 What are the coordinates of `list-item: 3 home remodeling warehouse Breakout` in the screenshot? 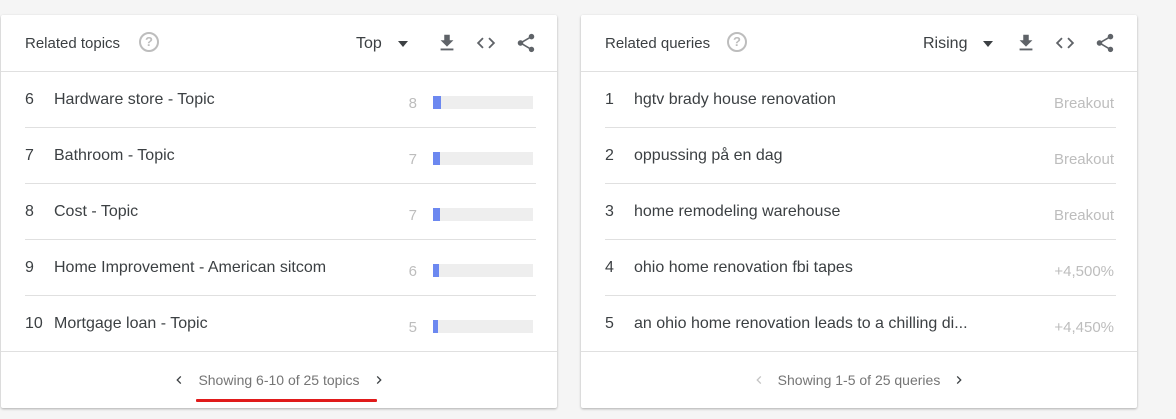 It's located at (859, 212).